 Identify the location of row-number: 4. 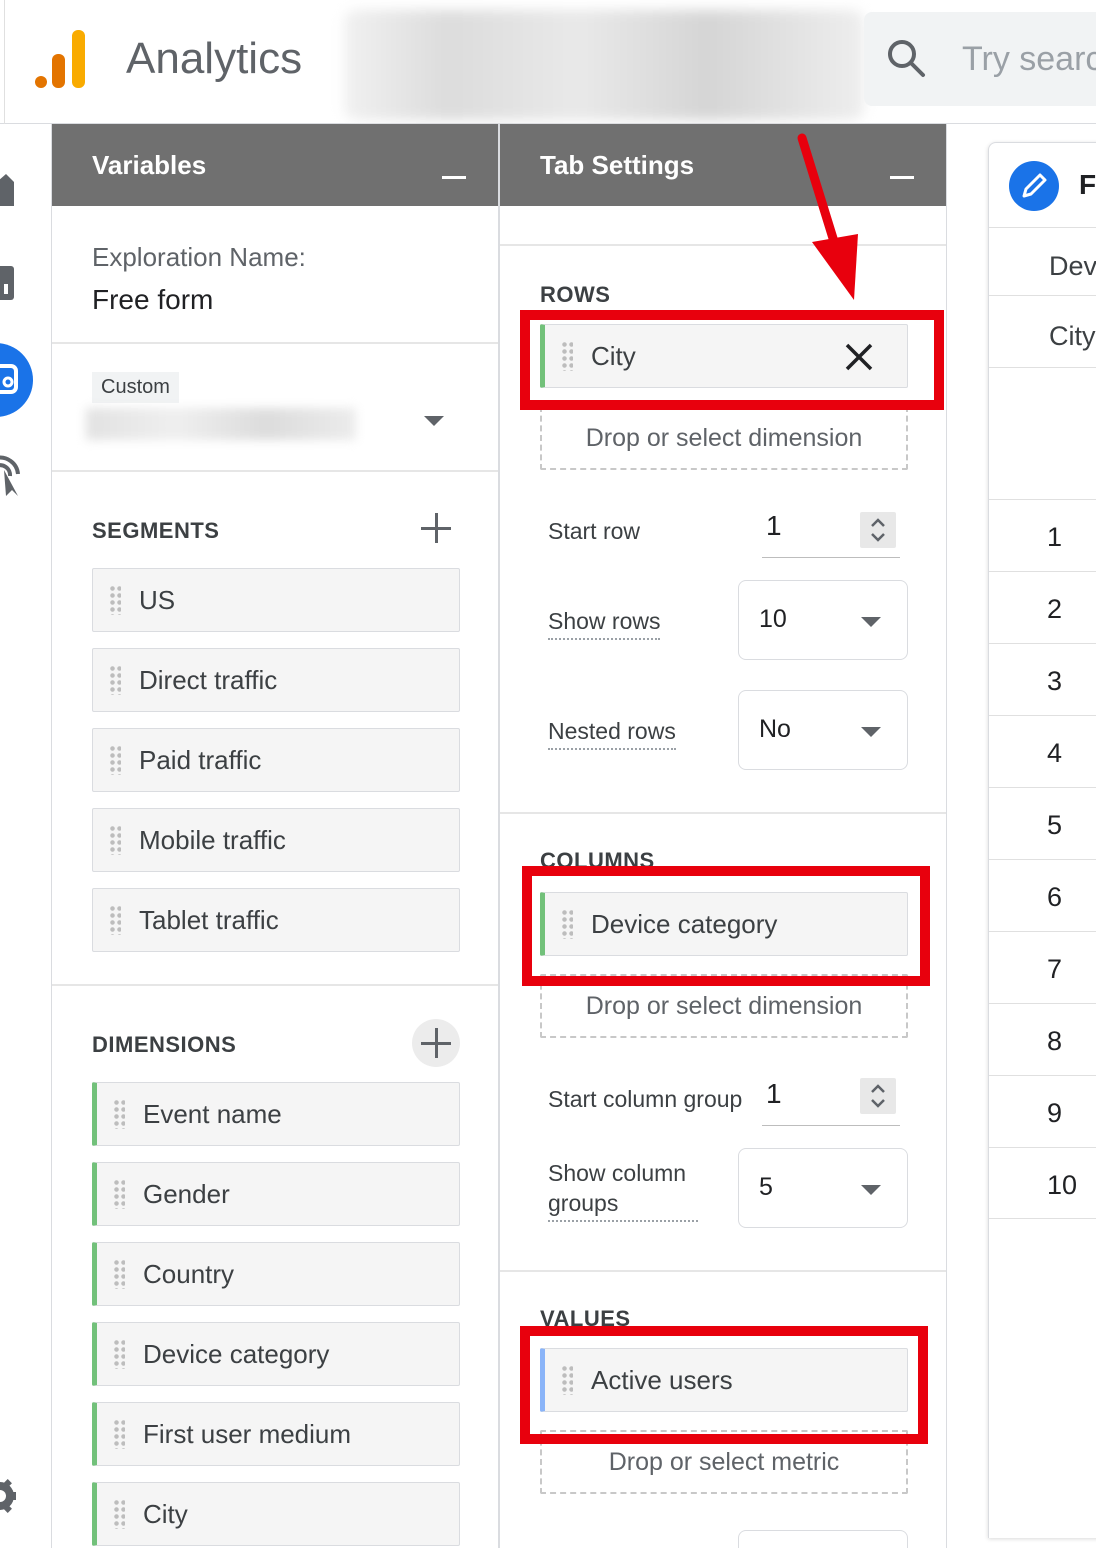
(1055, 753).